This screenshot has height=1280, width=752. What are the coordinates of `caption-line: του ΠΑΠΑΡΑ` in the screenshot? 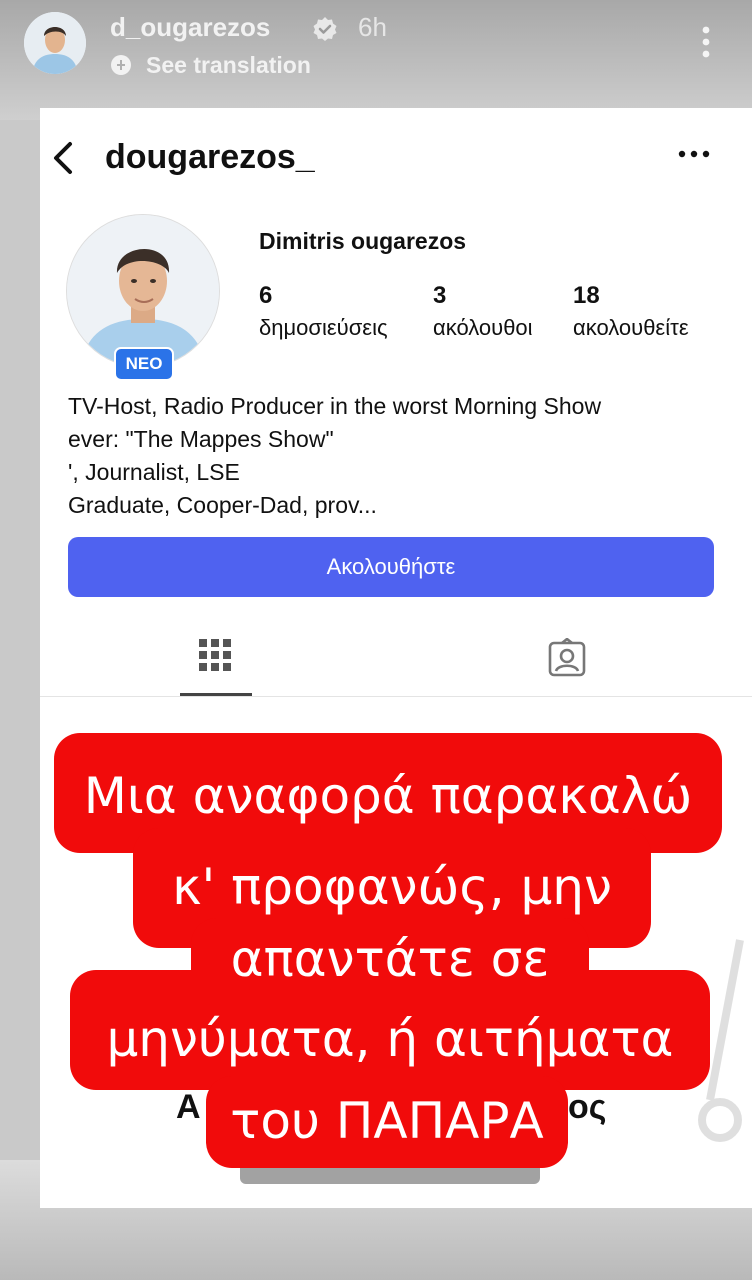 It's located at (387, 1121).